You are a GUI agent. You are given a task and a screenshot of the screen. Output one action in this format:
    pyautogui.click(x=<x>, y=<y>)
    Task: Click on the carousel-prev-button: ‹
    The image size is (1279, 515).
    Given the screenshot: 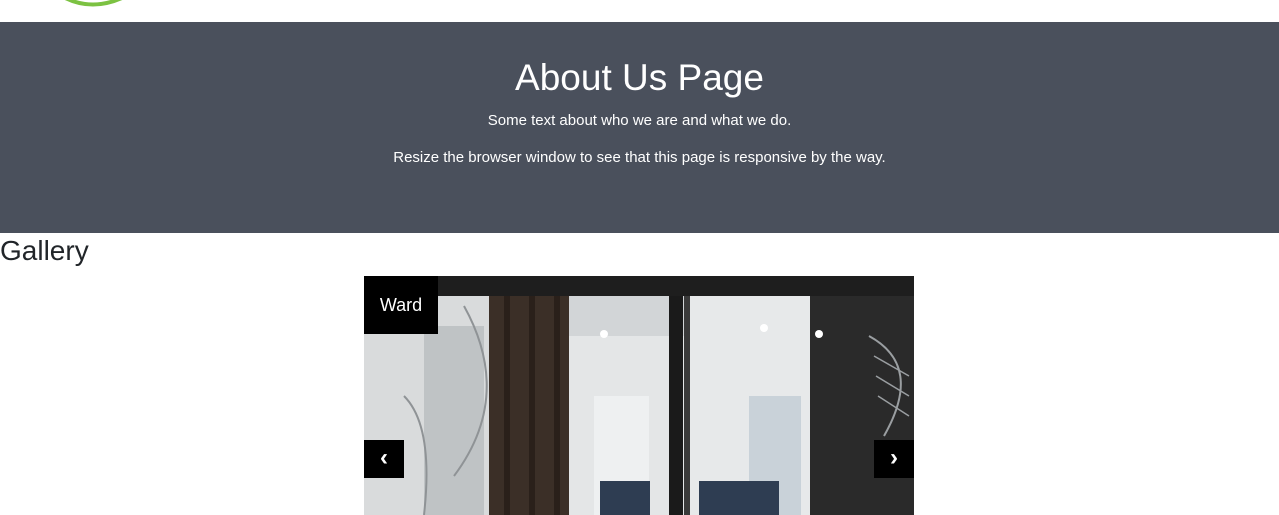 What is the action you would take?
    pyautogui.click(x=384, y=459)
    